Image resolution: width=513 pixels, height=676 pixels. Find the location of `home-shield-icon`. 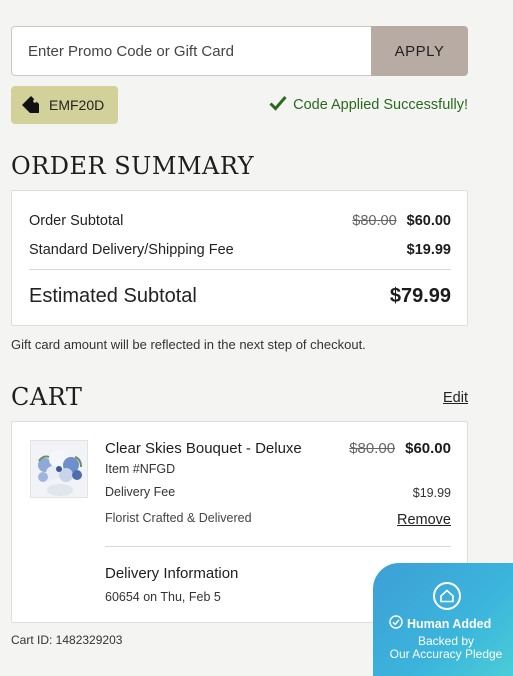

home-shield-icon is located at coordinates (447, 596).